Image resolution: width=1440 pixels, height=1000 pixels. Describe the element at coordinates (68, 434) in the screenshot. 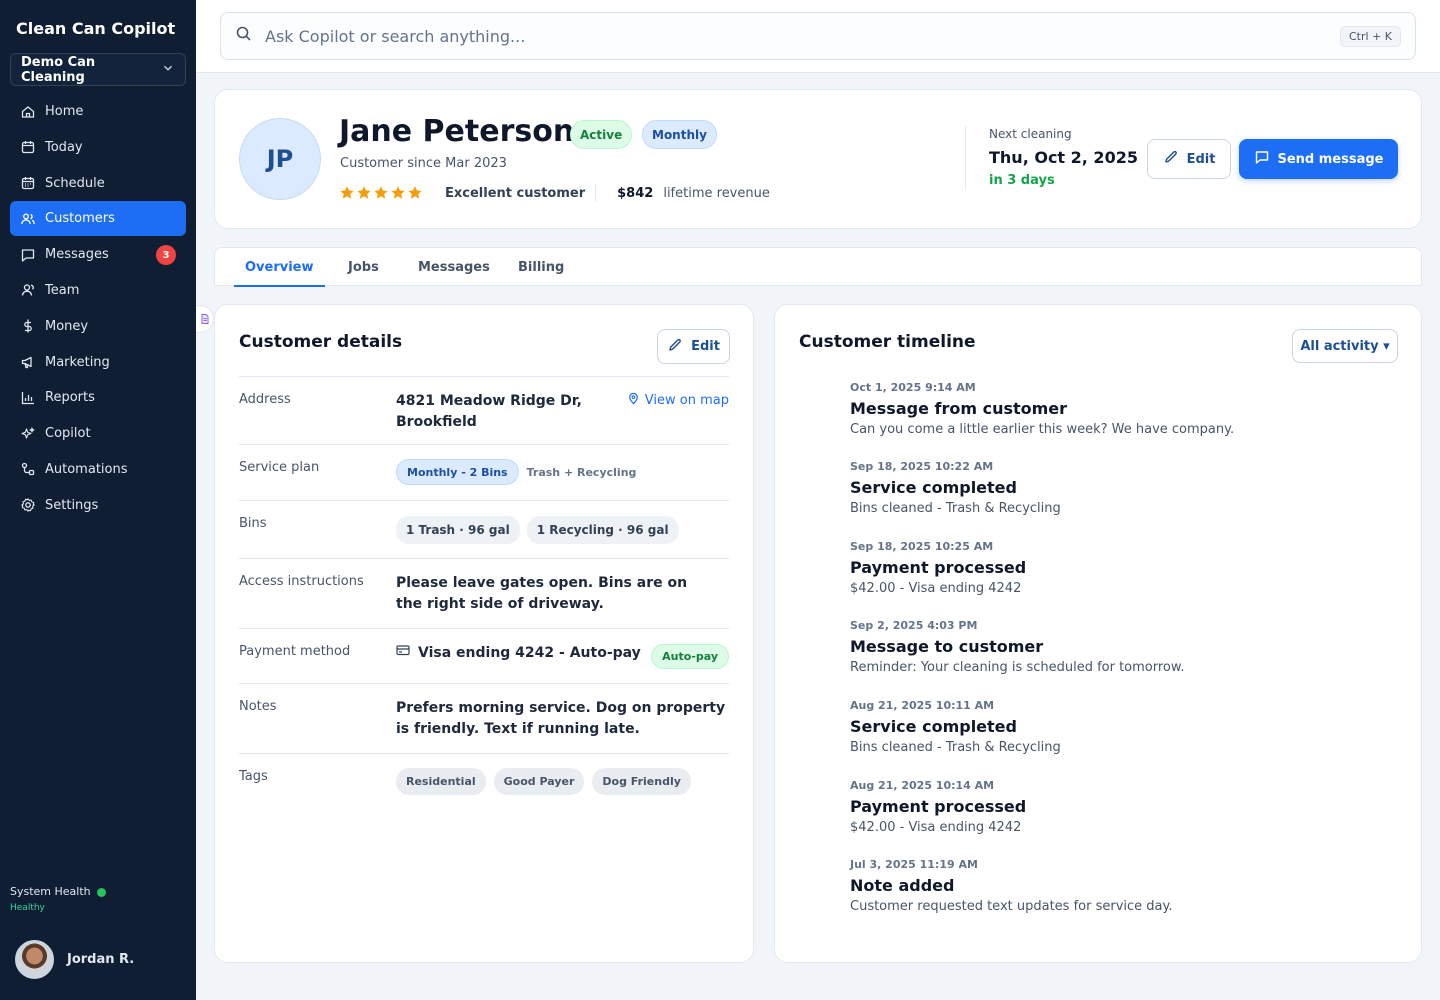

I see `sidebar-item-label: Copilot` at that location.